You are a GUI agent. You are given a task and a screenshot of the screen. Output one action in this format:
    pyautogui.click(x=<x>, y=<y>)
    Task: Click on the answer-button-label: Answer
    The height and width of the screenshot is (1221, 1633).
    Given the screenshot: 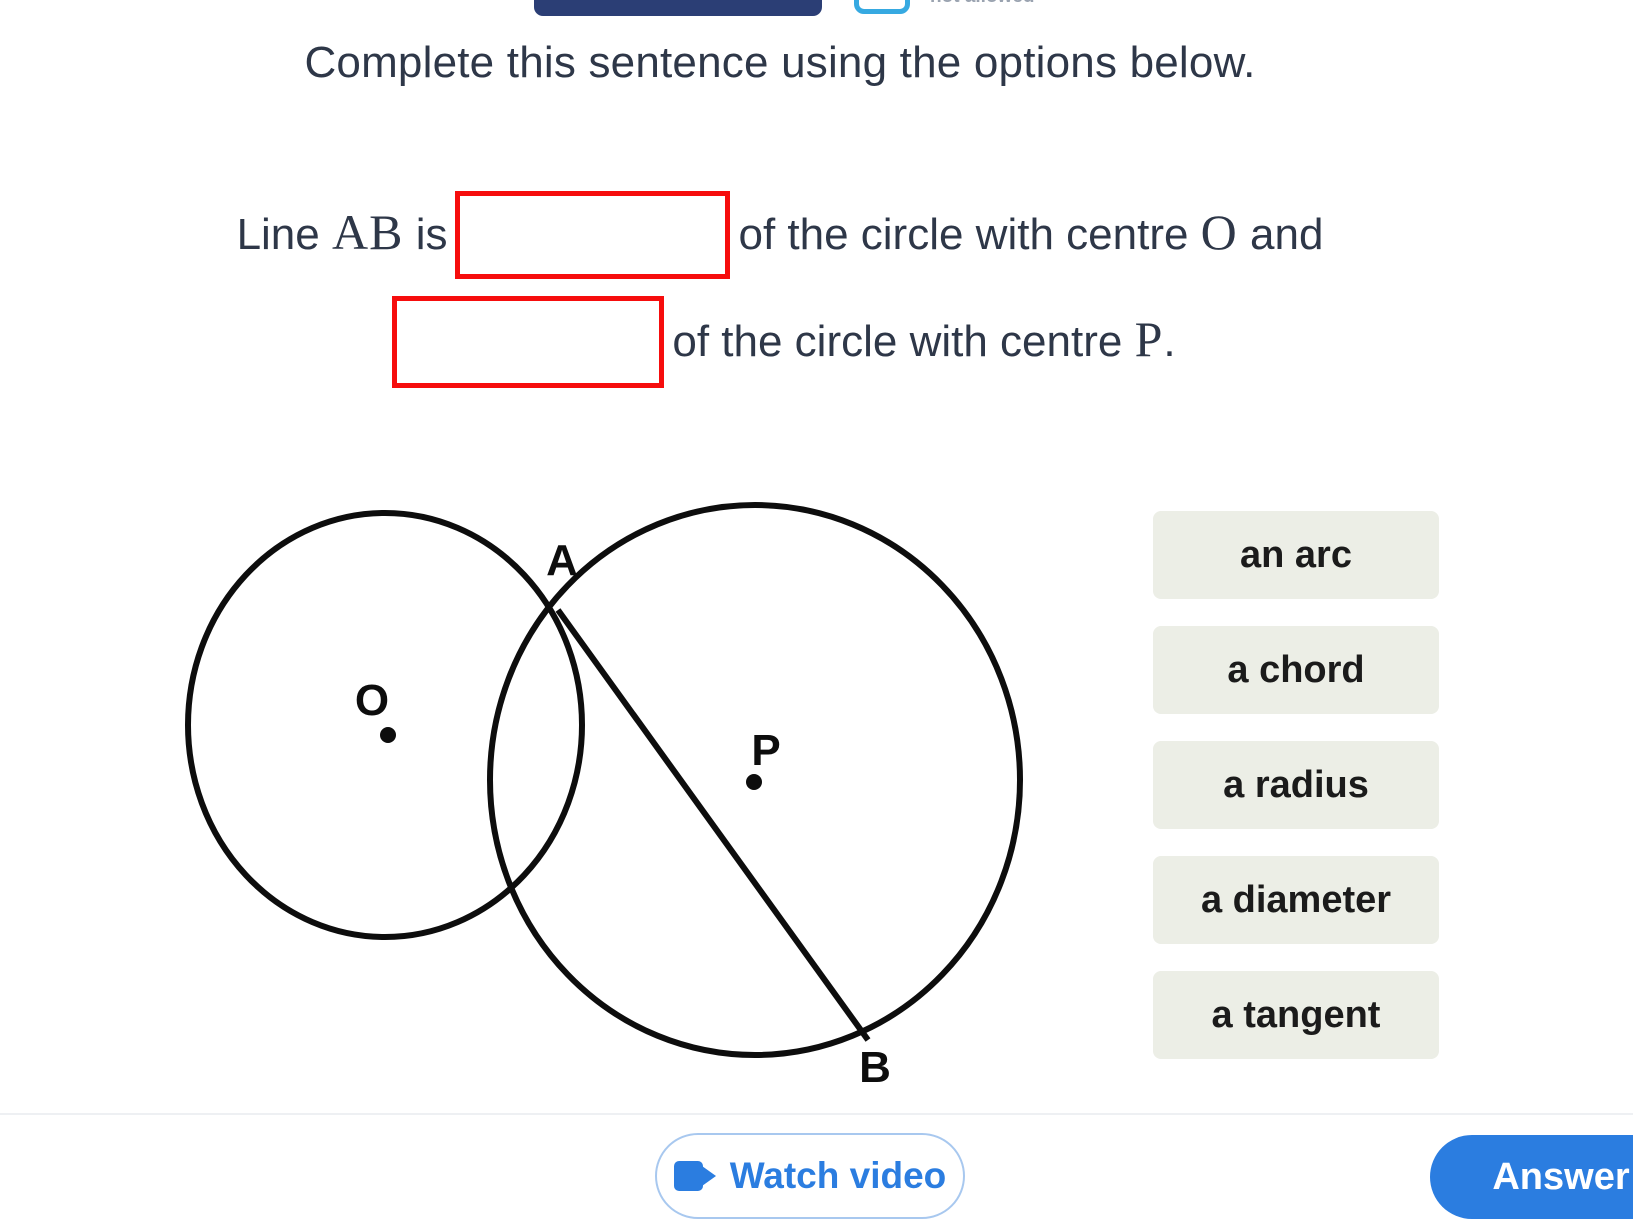 What is the action you would take?
    pyautogui.click(x=1561, y=1176)
    